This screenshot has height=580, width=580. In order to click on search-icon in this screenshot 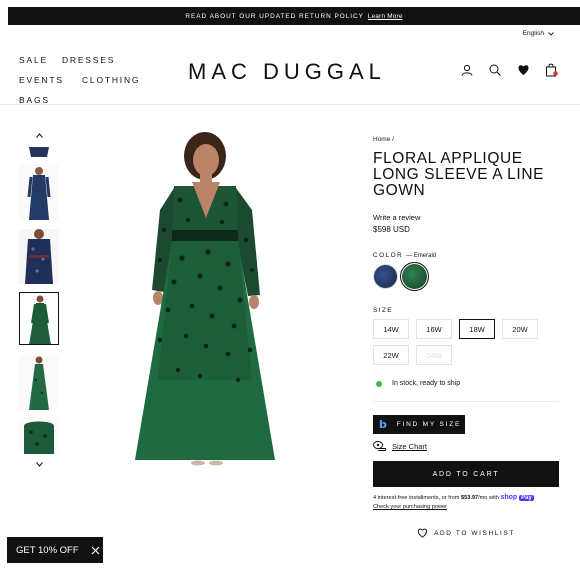, I will do `click(495, 70)`.